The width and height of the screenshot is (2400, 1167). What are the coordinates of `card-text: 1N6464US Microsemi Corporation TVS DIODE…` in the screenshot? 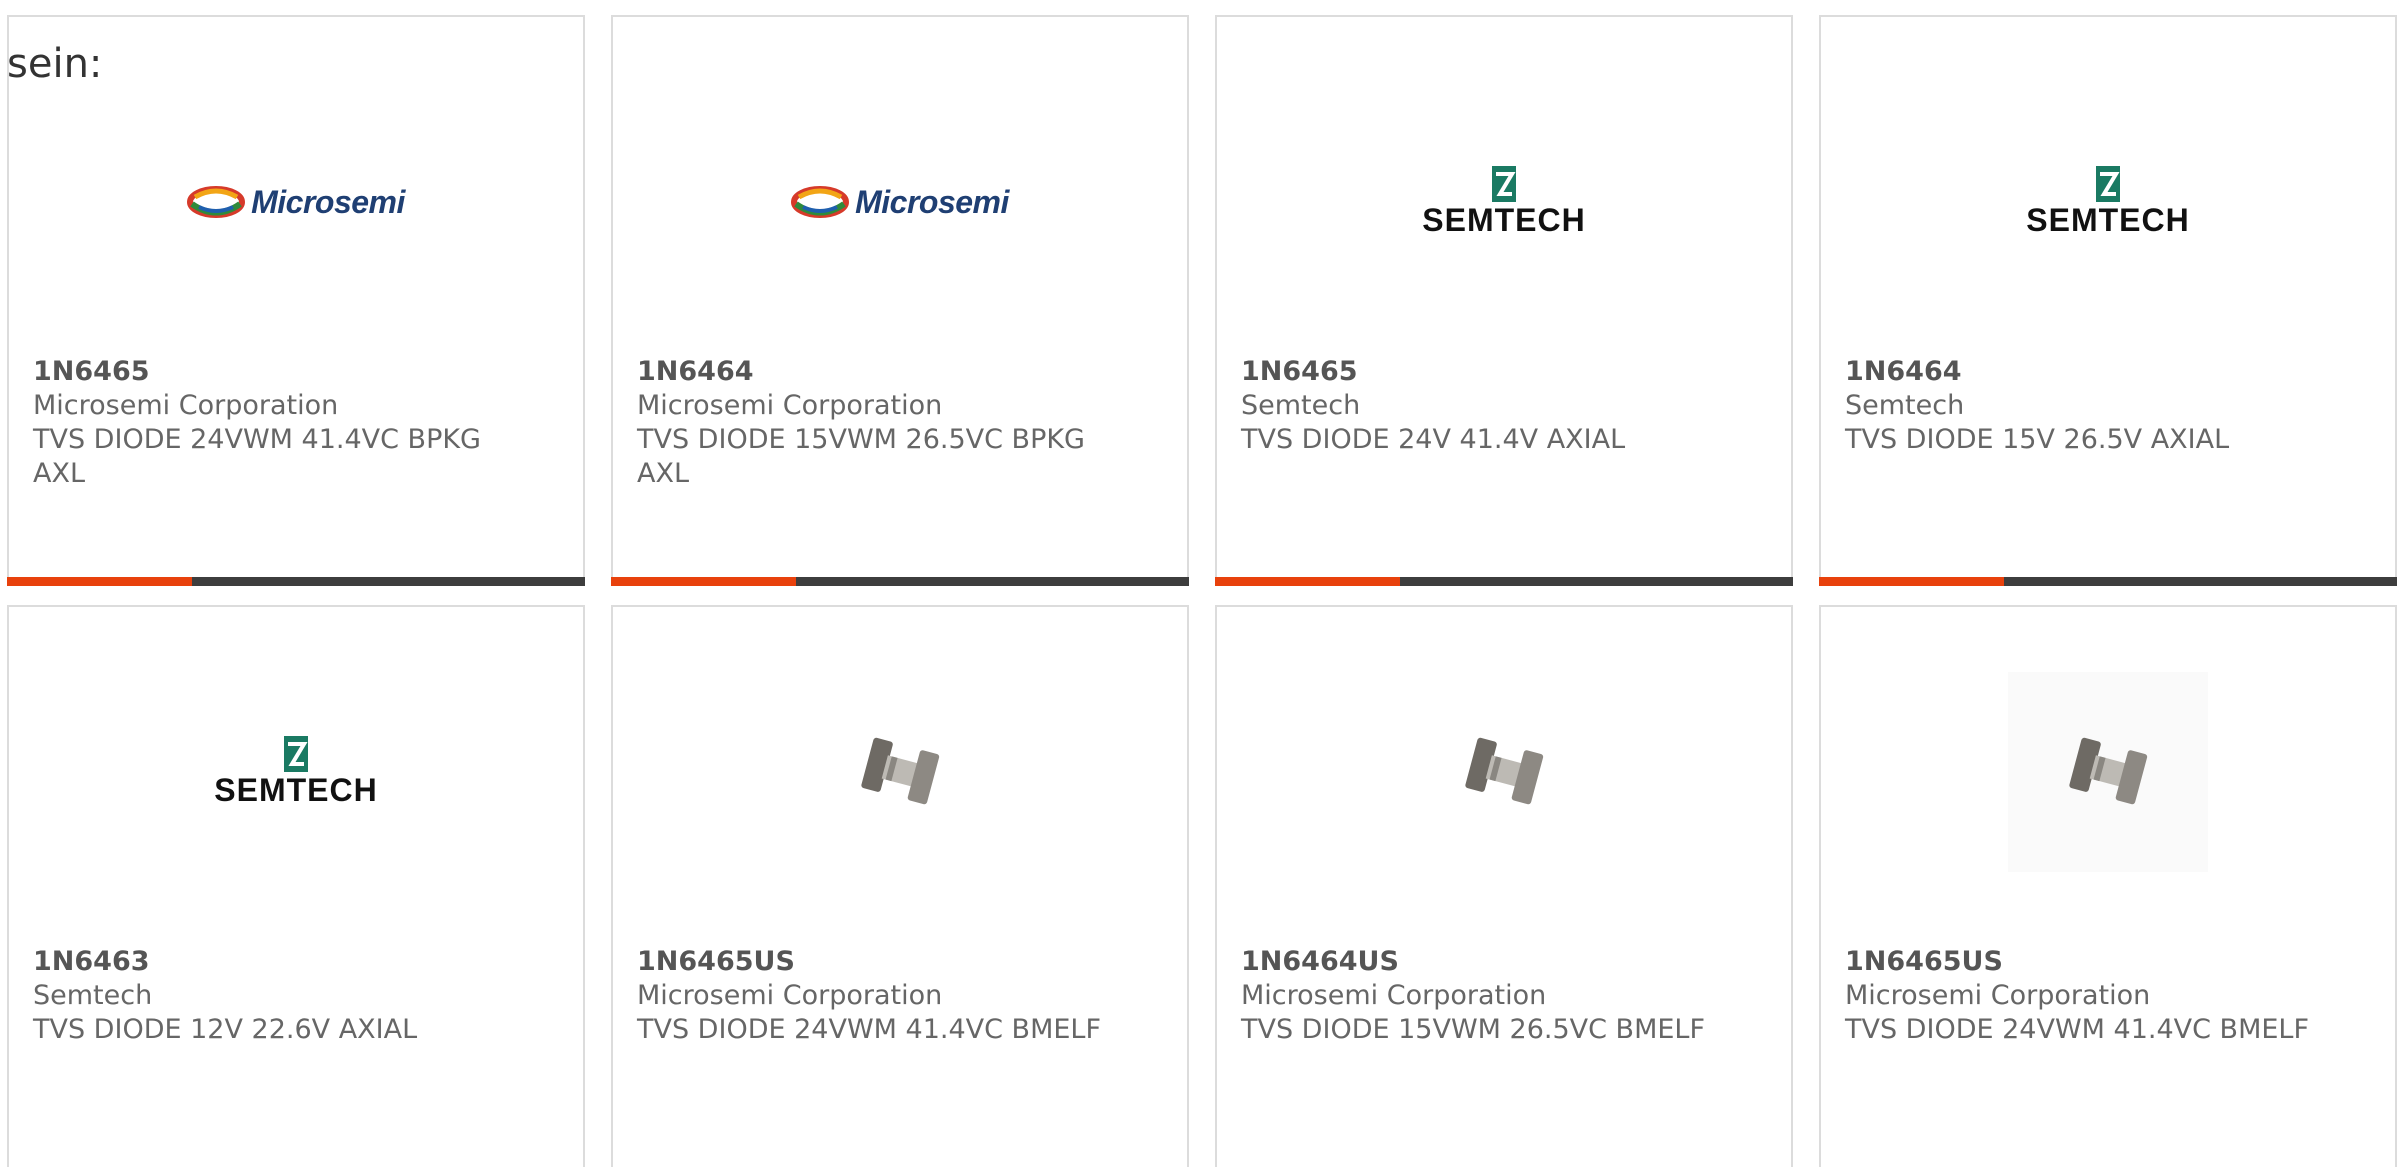 It's located at (1486, 996).